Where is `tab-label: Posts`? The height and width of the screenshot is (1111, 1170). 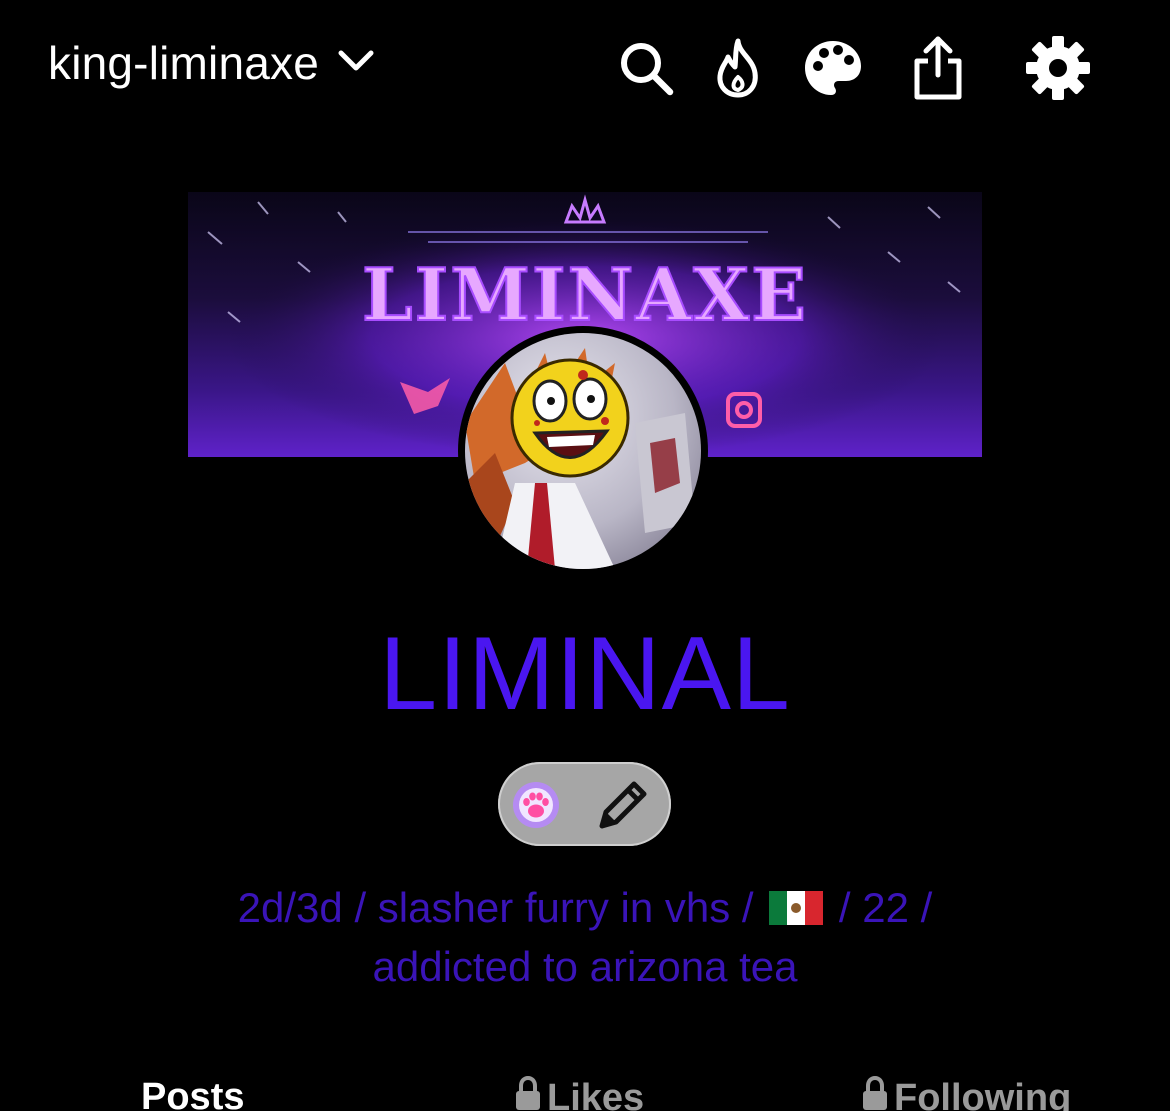 tab-label: Posts is located at coordinates (193, 1093).